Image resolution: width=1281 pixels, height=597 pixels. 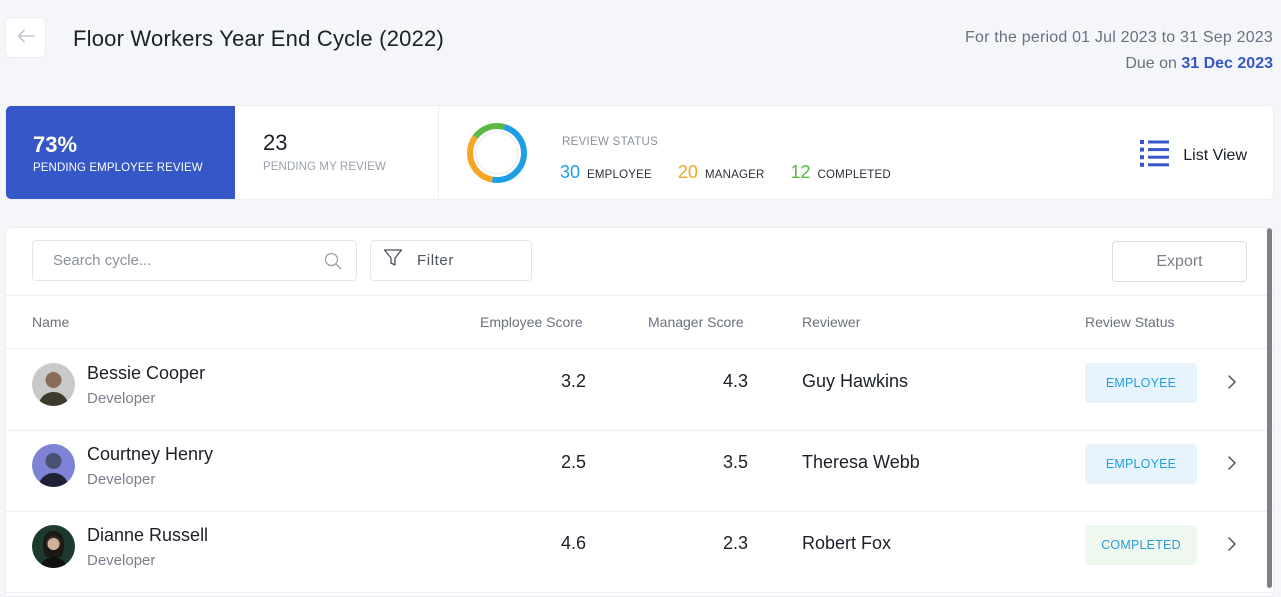 What do you see at coordinates (173, 260) in the screenshot?
I see `search-input` at bounding box center [173, 260].